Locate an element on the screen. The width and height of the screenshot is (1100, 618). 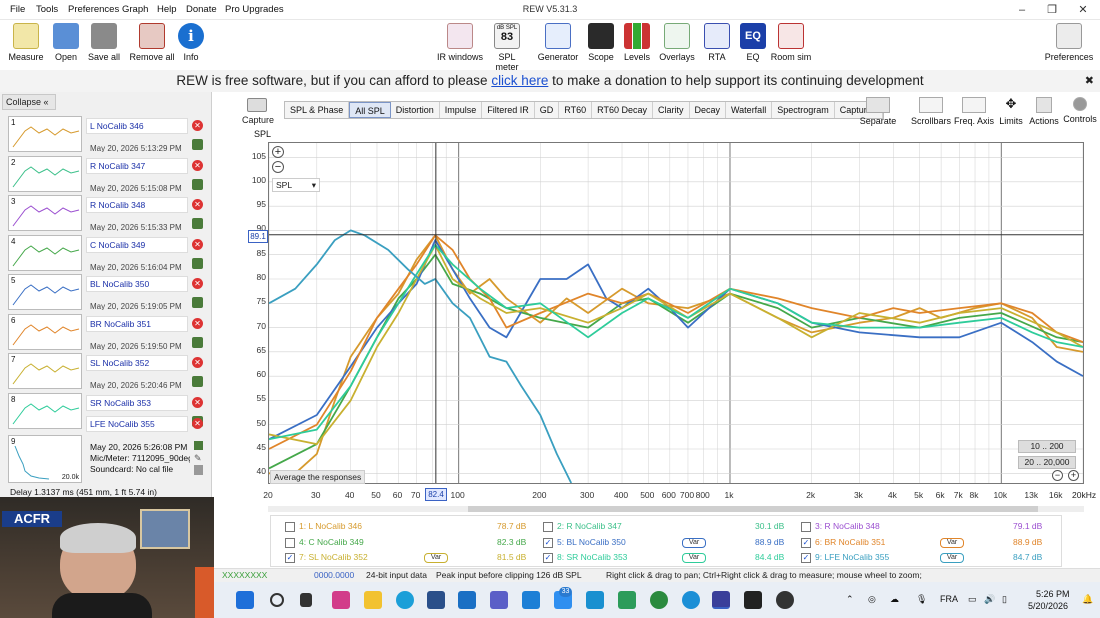
tab-all-spl: All SPL is located at coordinates (370, 110).